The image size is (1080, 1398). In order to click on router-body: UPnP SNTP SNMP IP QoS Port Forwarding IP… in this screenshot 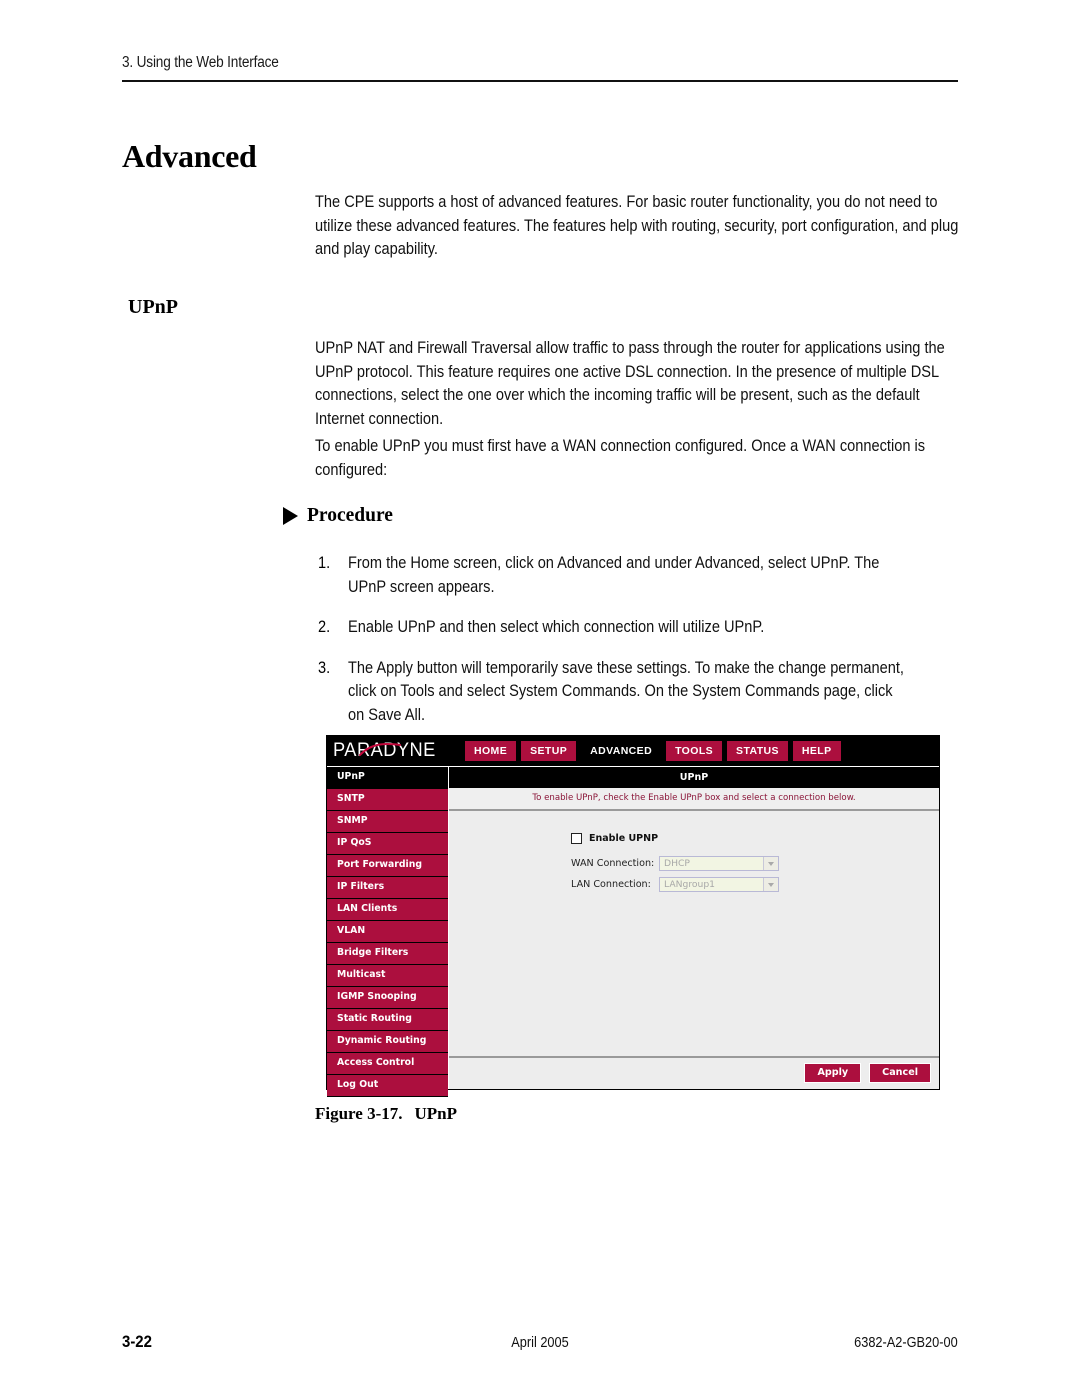, I will do `click(633, 931)`.